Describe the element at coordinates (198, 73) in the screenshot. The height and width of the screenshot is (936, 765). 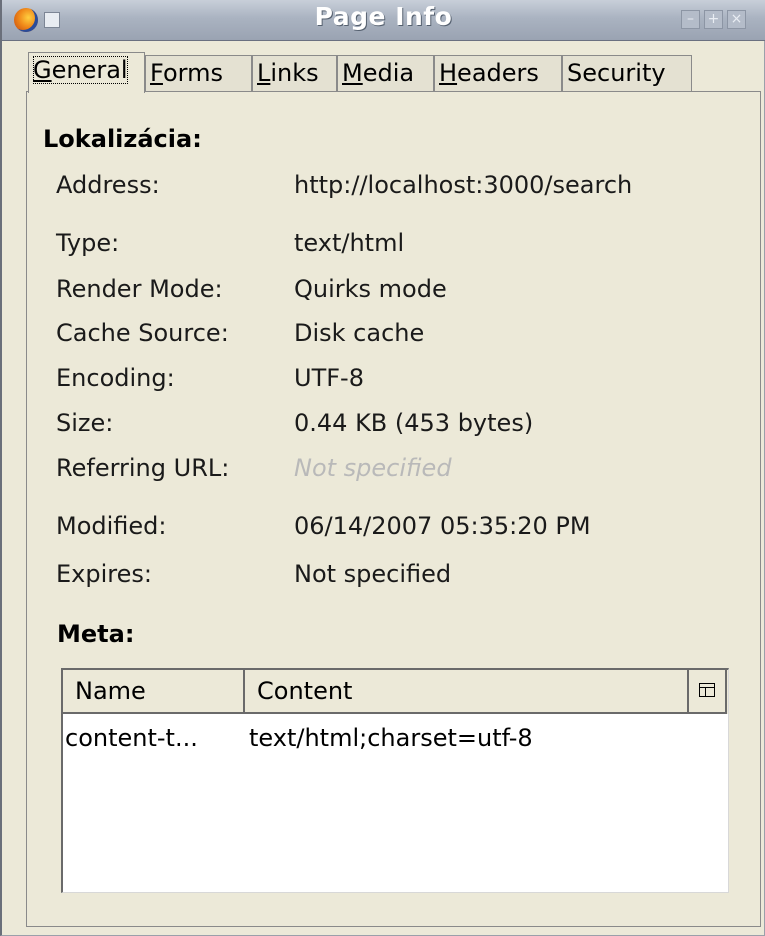
I see `tab-forms: Forms` at that location.